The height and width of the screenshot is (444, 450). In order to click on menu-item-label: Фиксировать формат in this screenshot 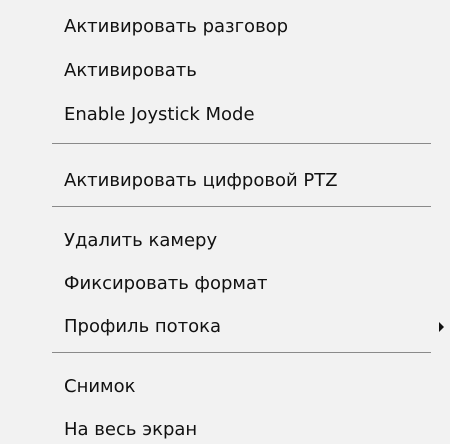, I will do `click(166, 283)`.